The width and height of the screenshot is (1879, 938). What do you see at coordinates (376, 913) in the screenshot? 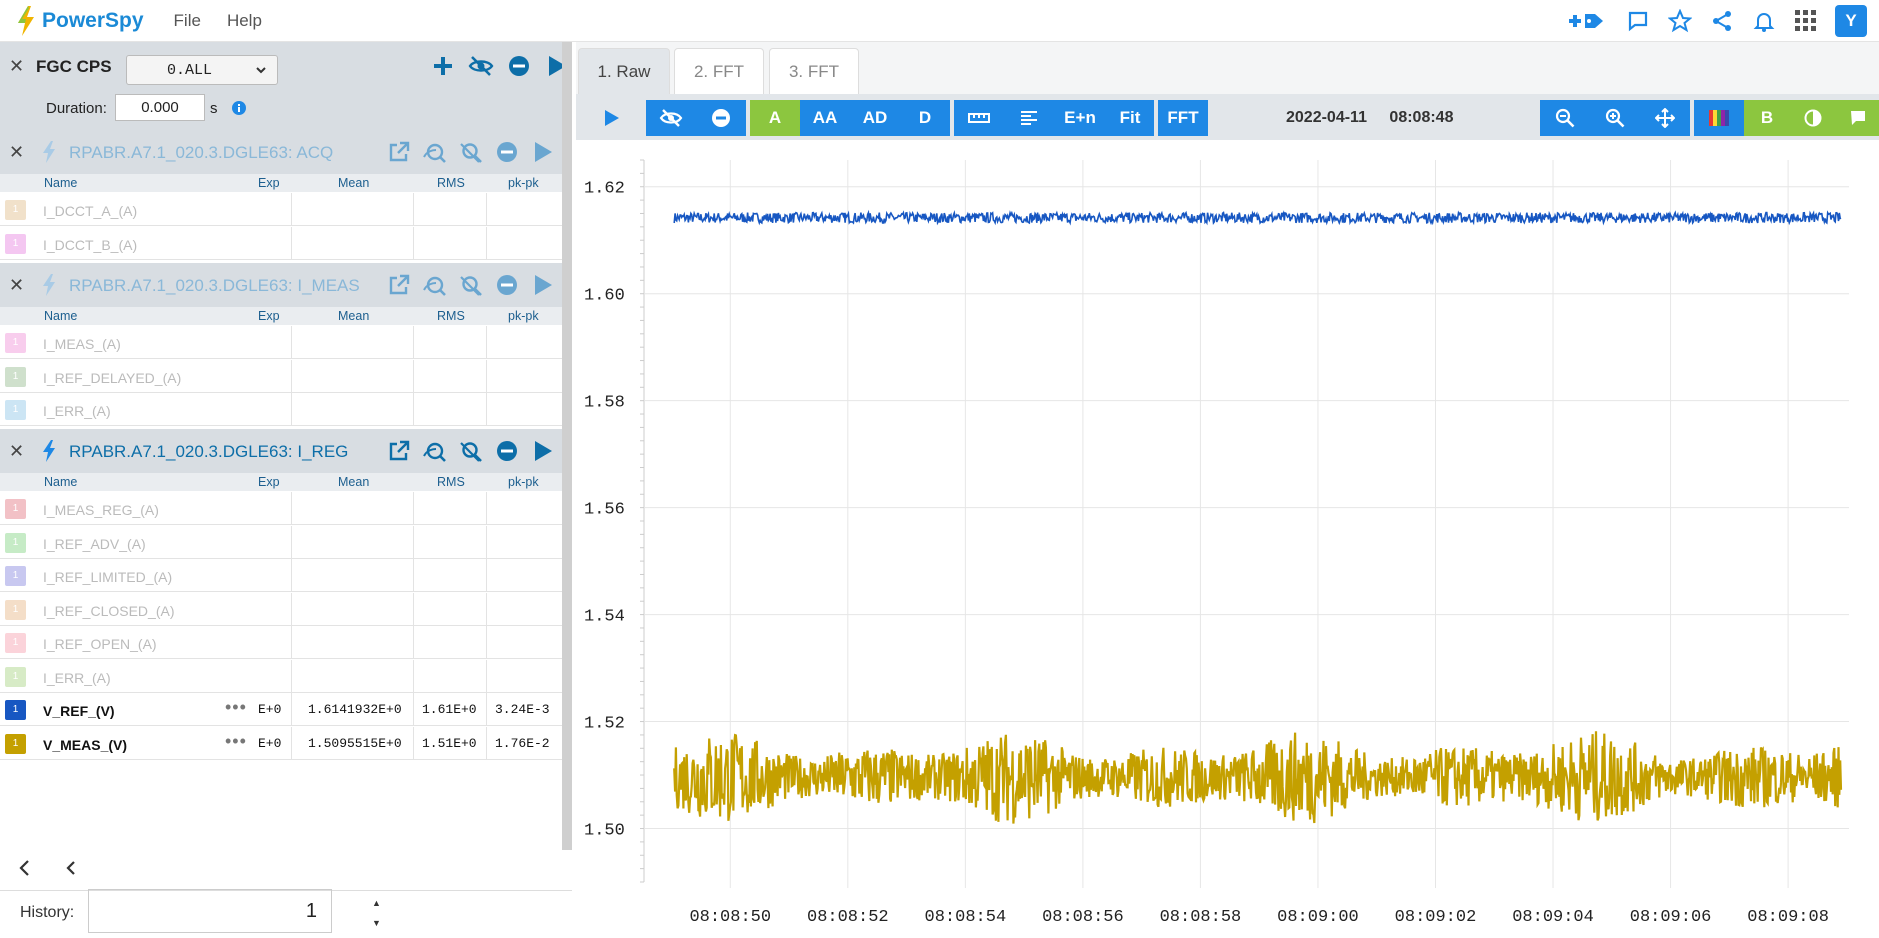
I see `history-stepper: ▲ ▼` at bounding box center [376, 913].